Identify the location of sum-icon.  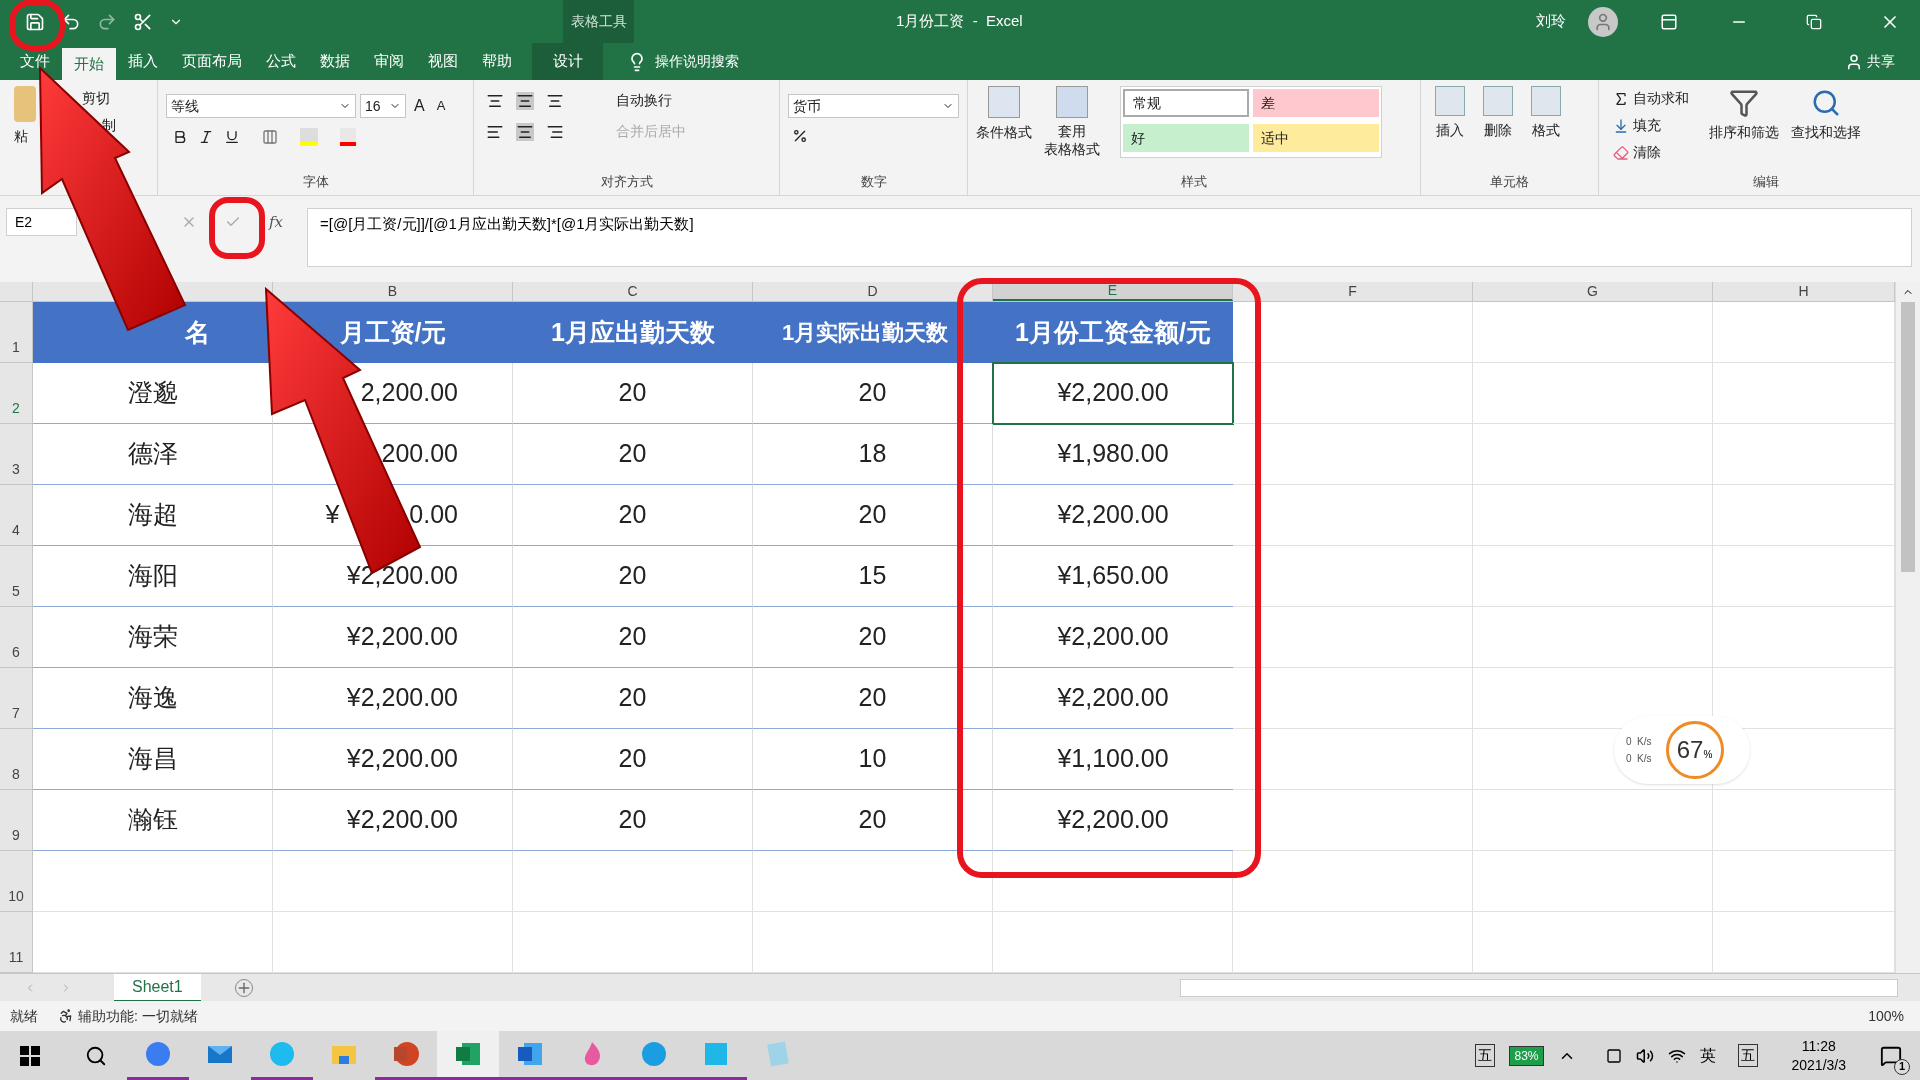
(1621, 98).